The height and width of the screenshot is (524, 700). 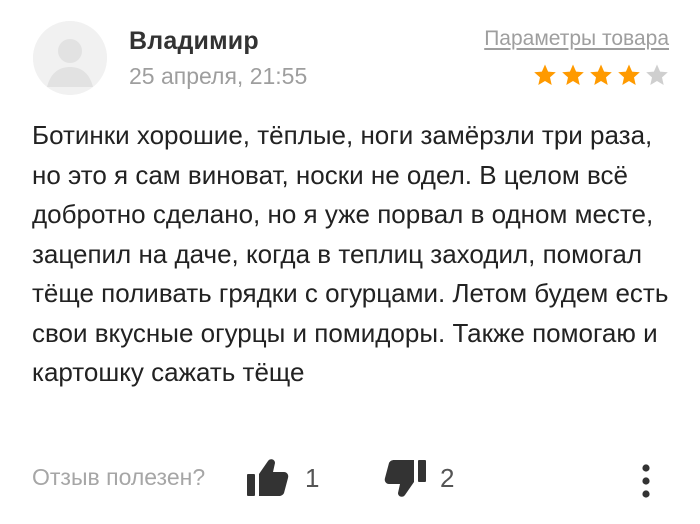 I want to click on dislike-count: 2, so click(x=447, y=477).